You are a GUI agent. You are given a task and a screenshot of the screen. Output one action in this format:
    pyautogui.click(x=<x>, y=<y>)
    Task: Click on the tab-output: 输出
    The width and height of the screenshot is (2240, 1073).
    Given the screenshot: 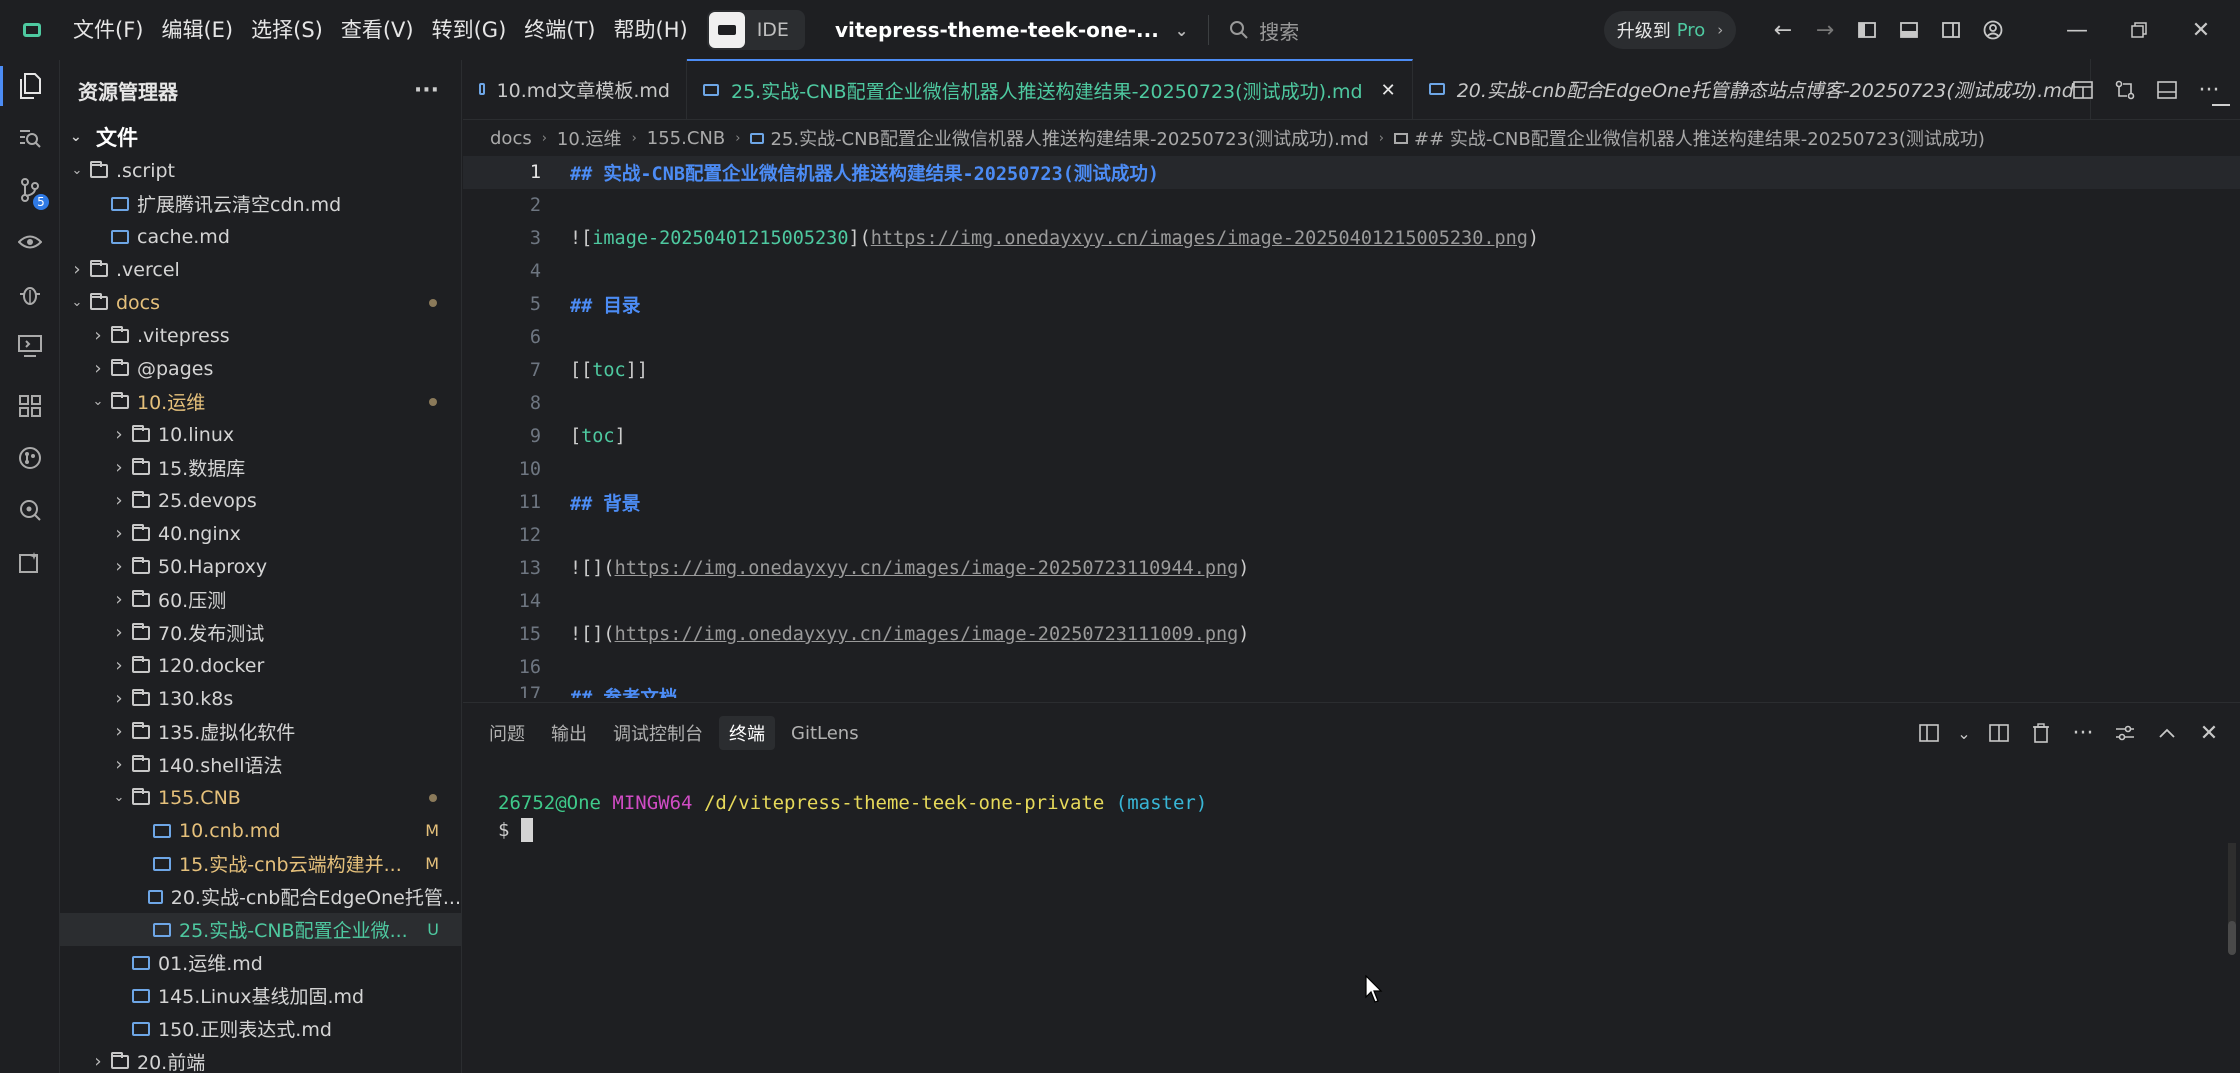 What is the action you would take?
    pyautogui.click(x=569, y=733)
    